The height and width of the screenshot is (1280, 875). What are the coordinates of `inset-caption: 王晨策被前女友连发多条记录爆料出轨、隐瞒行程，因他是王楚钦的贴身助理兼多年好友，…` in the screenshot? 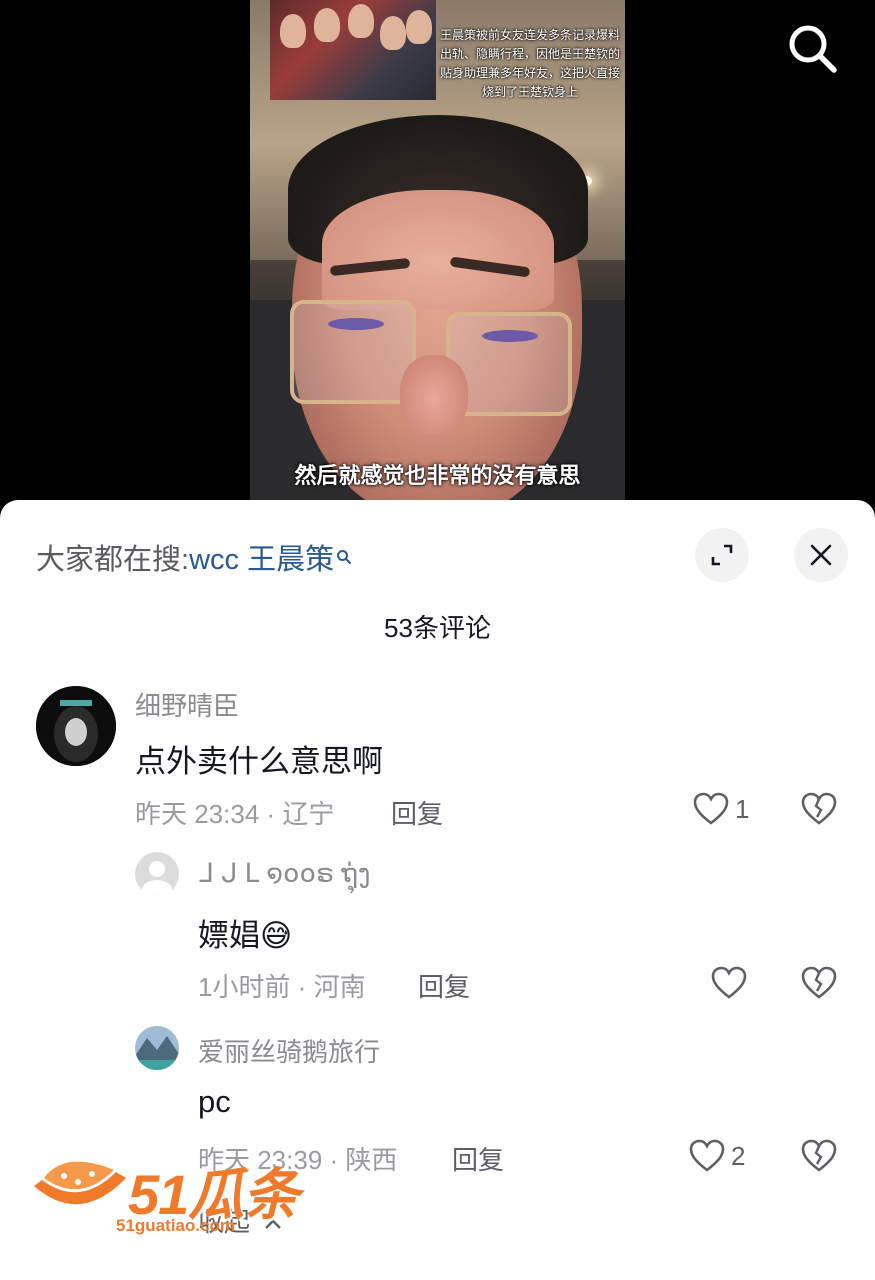 It's located at (530, 63).